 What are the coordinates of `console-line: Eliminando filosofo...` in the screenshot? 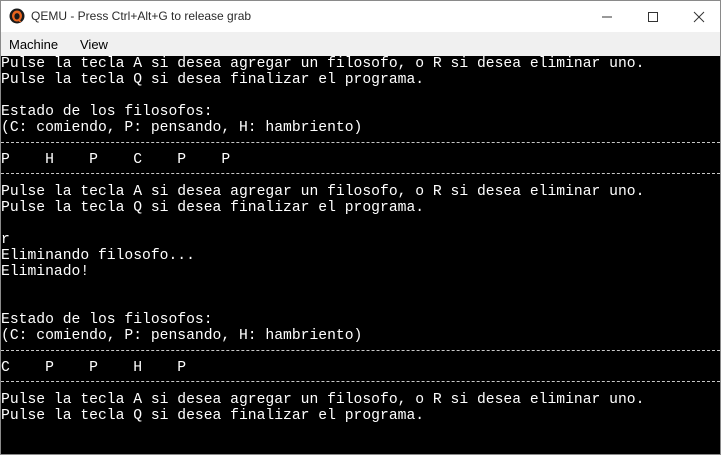 It's located at (98, 256).